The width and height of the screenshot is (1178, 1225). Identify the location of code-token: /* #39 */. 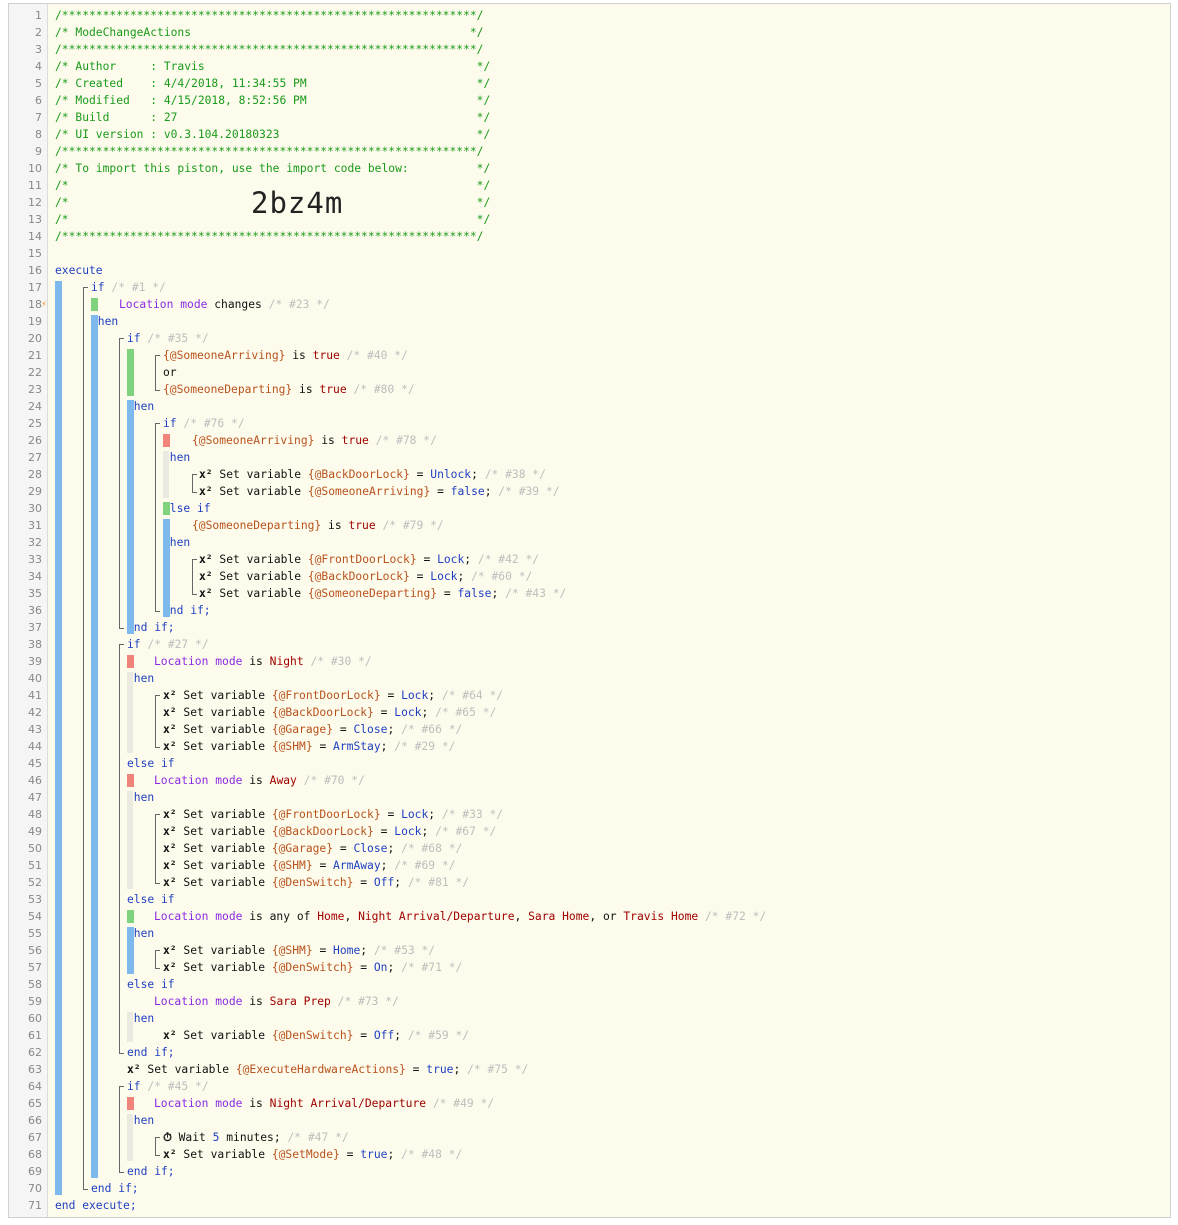
(525, 491).